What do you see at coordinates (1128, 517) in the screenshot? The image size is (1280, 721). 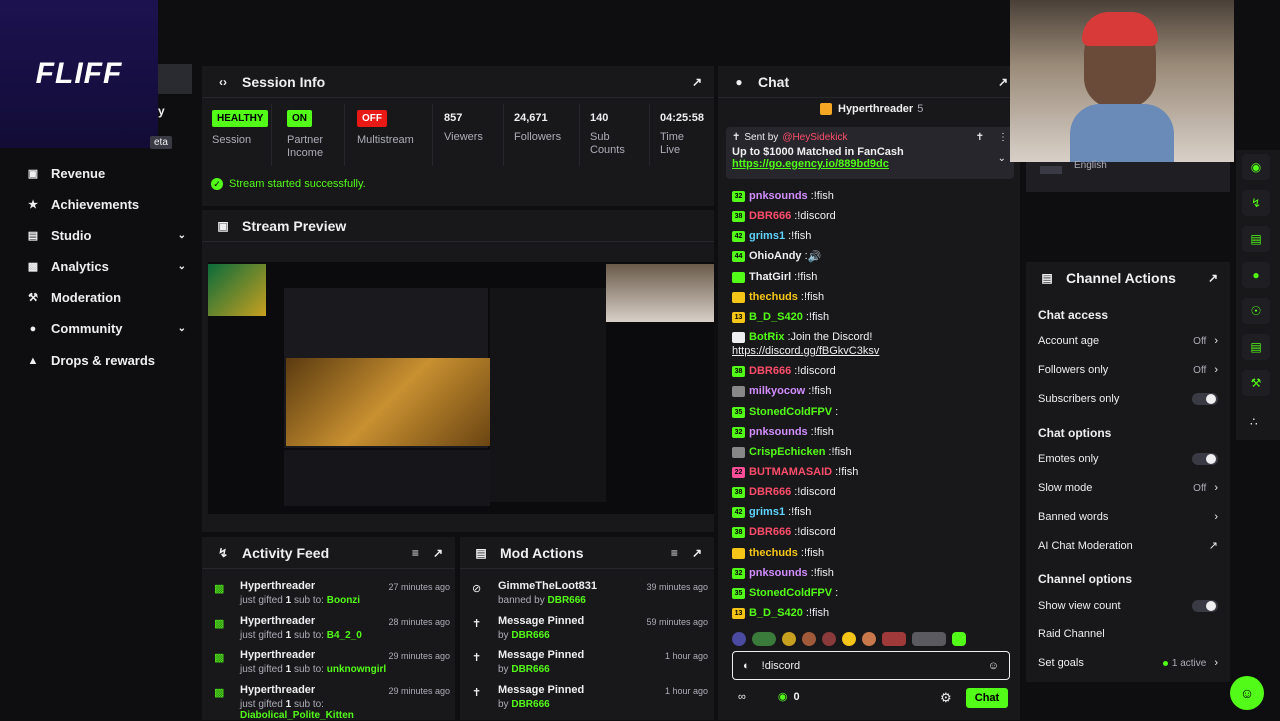 I see `banned-words-row: Banned words ›` at bounding box center [1128, 517].